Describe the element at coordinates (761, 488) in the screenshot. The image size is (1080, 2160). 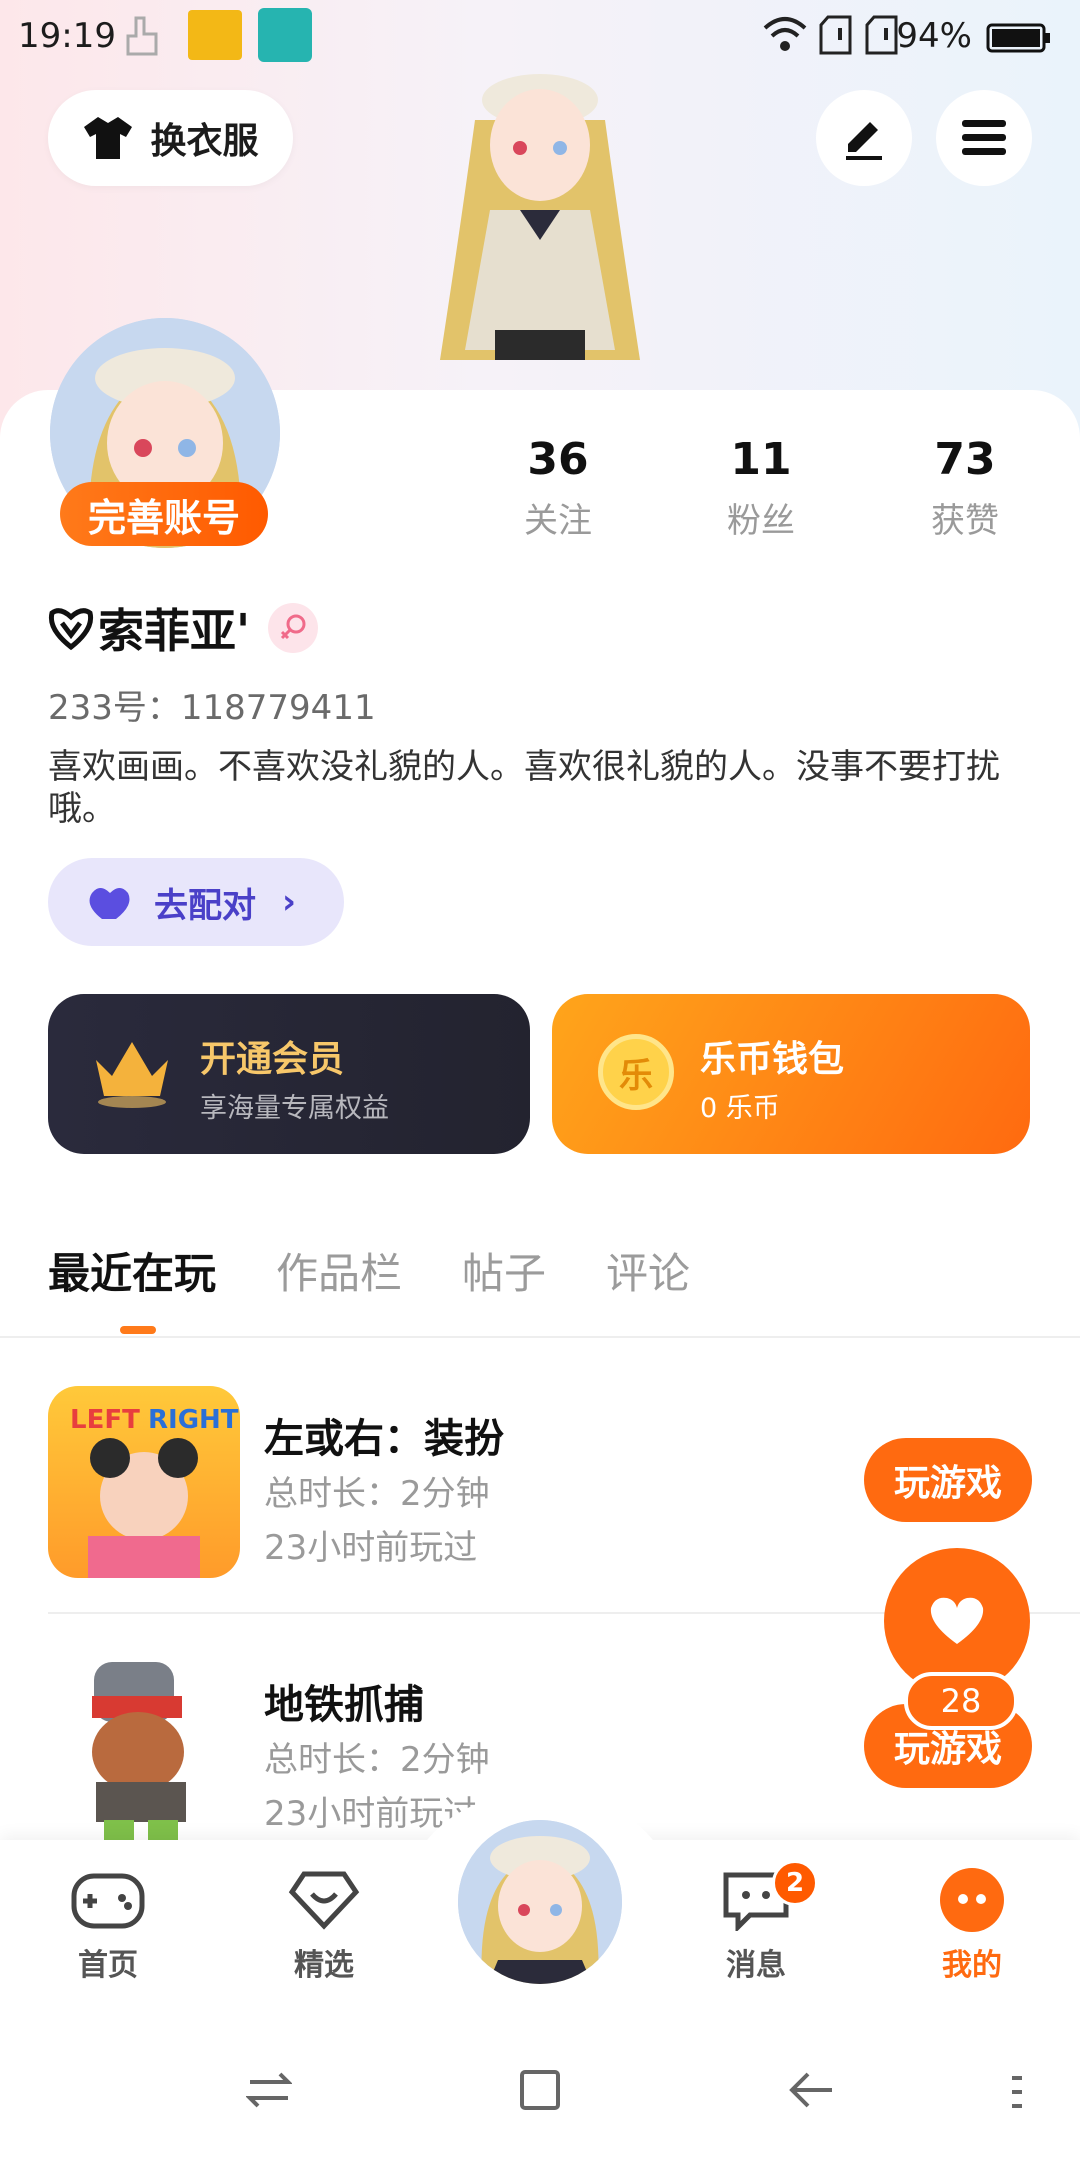
I see `stat-fans: 11 粉丝` at that location.